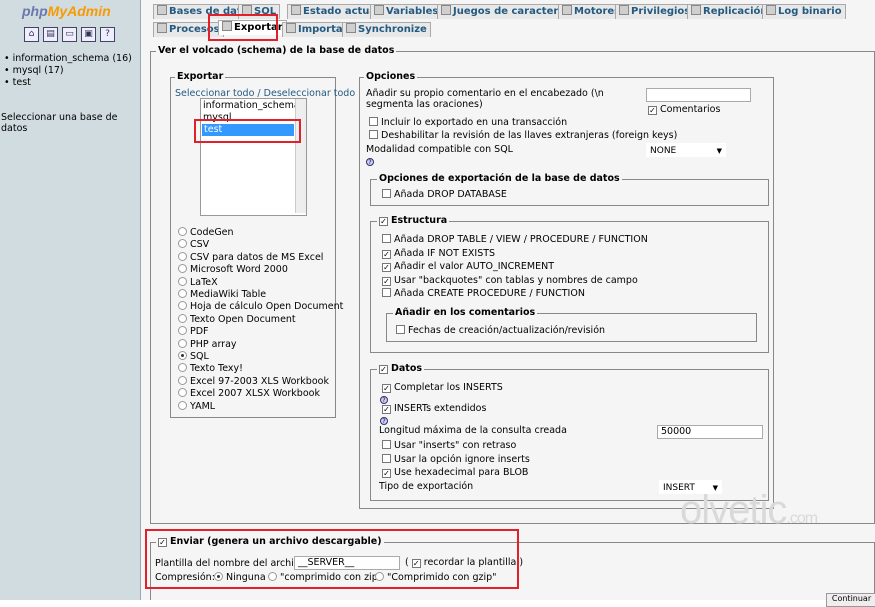  What do you see at coordinates (446, 10) in the screenshot?
I see `charset-icon` at bounding box center [446, 10].